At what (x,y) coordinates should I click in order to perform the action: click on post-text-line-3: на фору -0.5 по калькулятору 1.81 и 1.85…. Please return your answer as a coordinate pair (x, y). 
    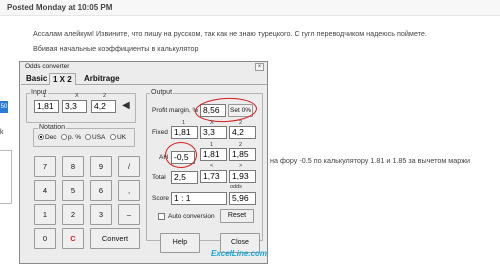
    Looking at the image, I should click on (370, 160).